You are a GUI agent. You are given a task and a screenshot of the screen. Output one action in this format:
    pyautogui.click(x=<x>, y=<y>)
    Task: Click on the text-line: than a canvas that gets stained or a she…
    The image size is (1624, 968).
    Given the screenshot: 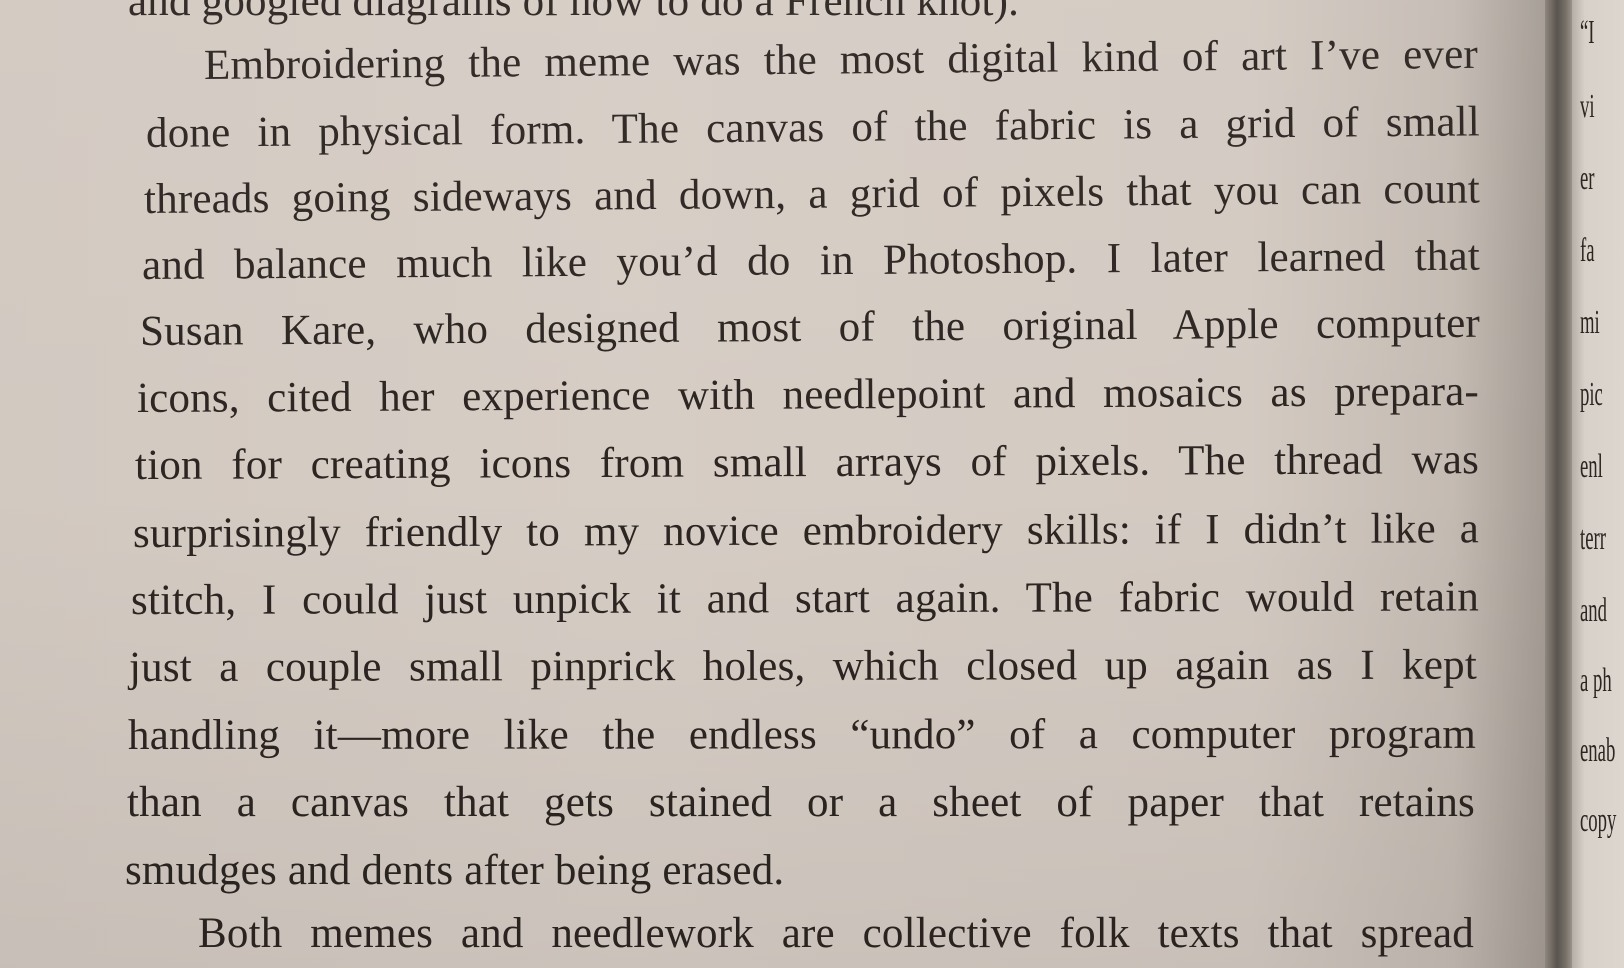 What is the action you would take?
    pyautogui.click(x=801, y=802)
    